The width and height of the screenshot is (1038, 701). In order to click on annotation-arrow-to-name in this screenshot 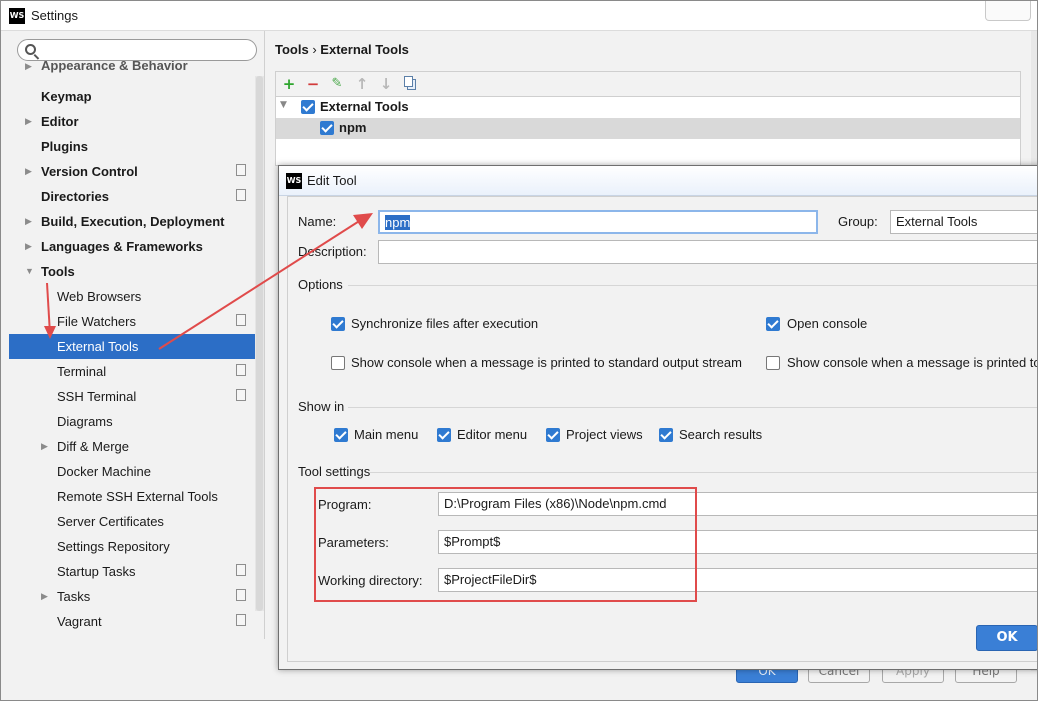, I will do `click(265, 281)`.